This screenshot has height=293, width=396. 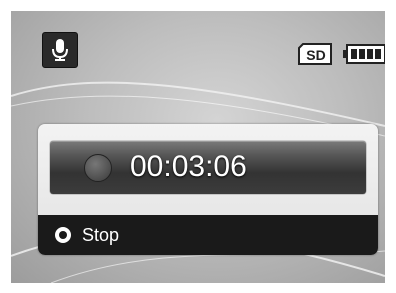 I want to click on elapsed-time: 00:03:06, so click(x=188, y=166).